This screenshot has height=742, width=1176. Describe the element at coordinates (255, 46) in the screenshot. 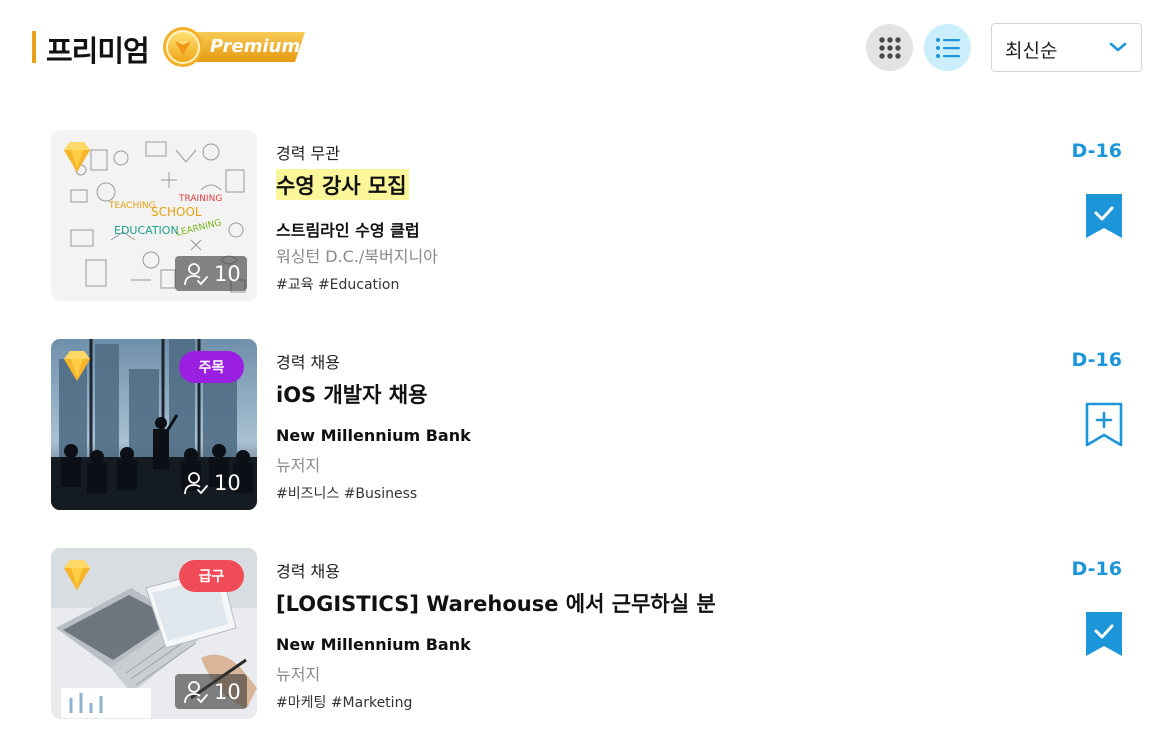

I see `premium-badge-label: Premium` at that location.